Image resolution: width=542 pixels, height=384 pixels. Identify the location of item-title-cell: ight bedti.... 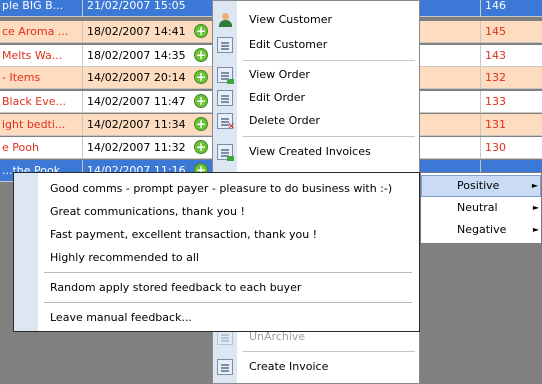
(34, 124).